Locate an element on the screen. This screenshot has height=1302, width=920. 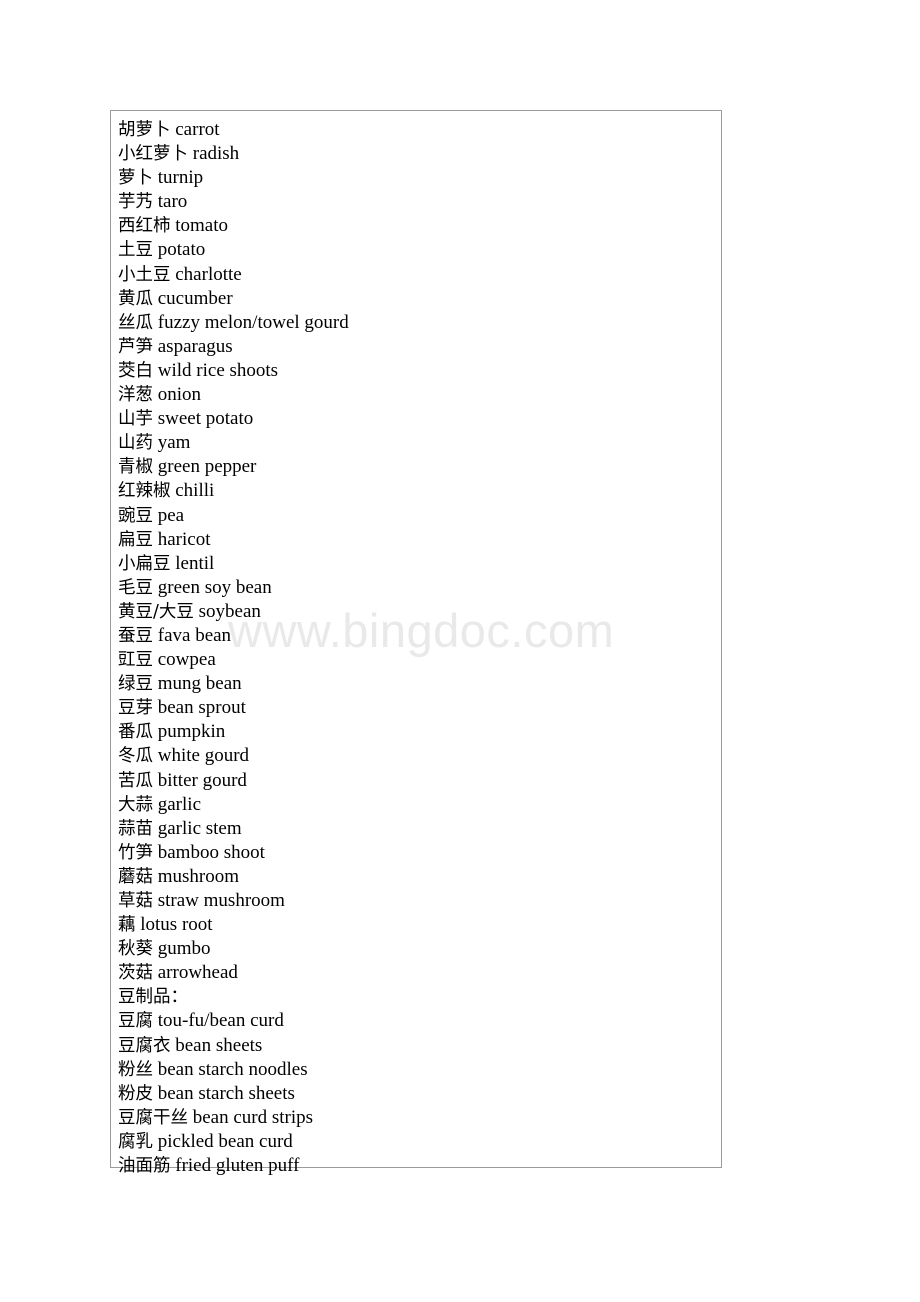
vocabulary-entry: 豆腐衣 bean sheets is located at coordinates (416, 1046).